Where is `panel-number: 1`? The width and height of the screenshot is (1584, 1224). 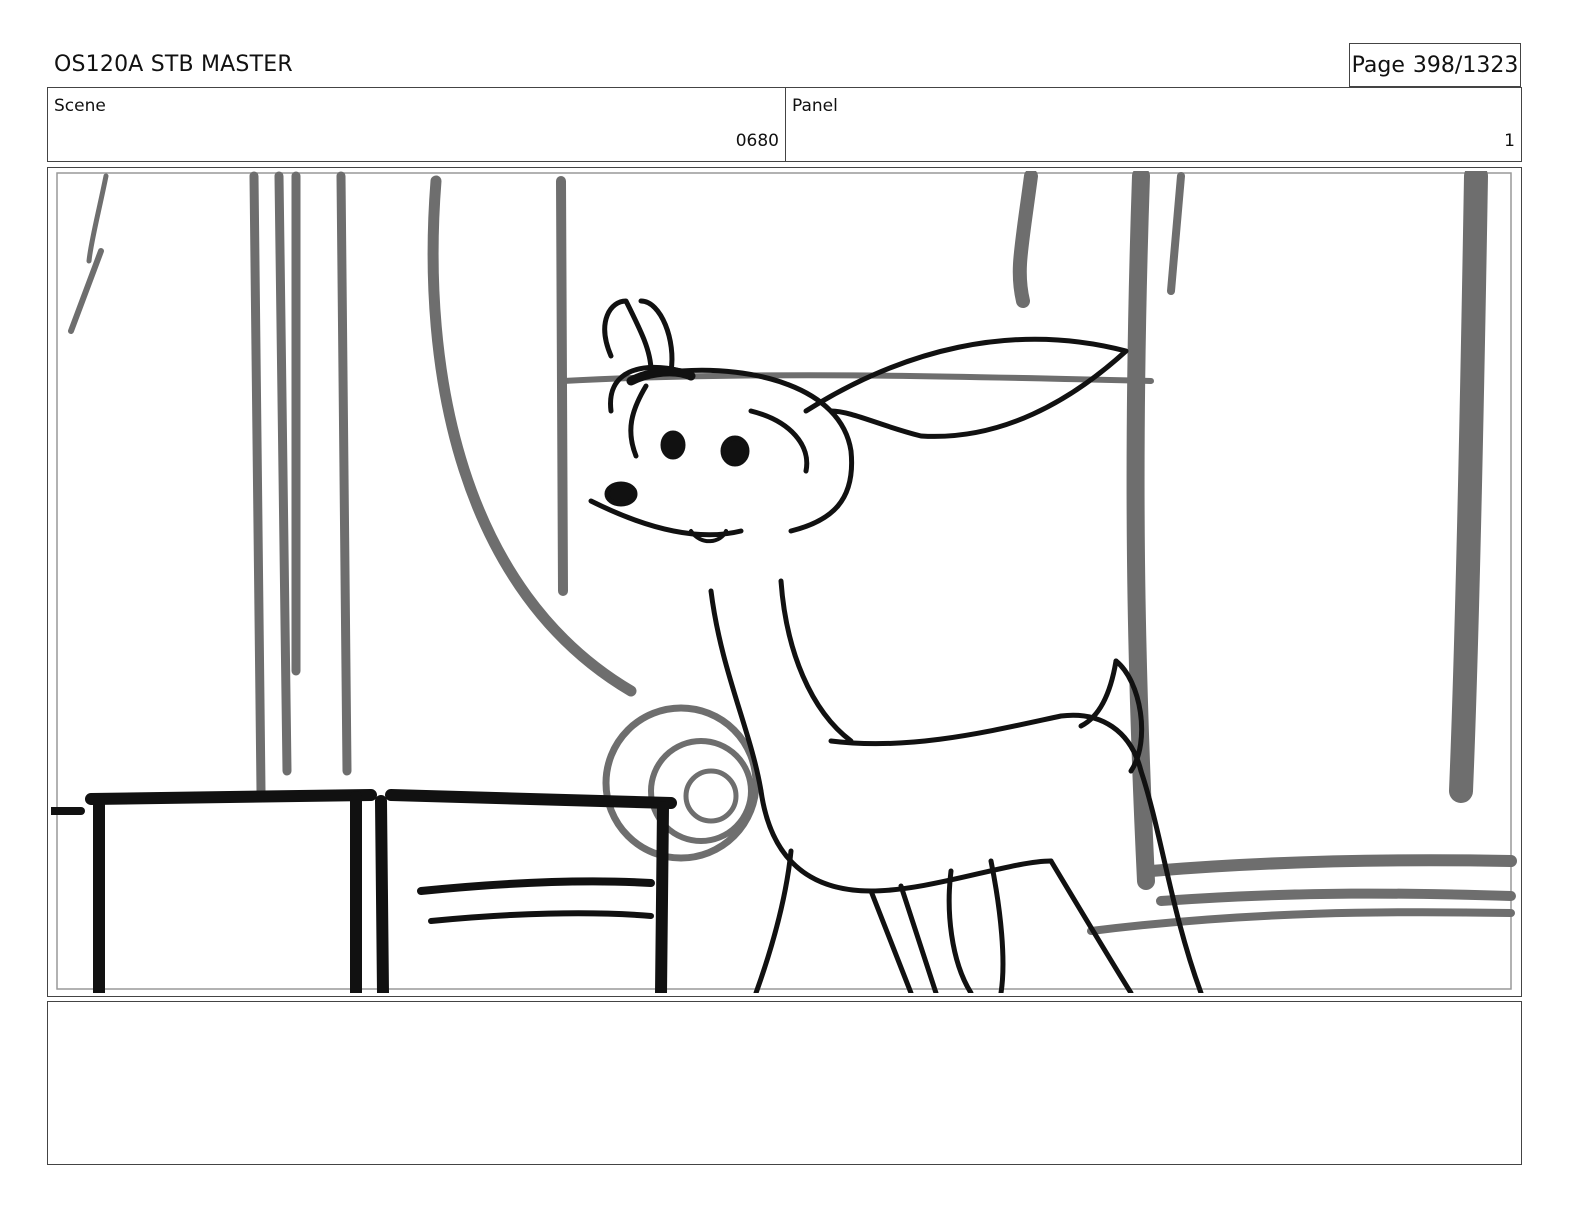
panel-number: 1 is located at coordinates (1509, 141).